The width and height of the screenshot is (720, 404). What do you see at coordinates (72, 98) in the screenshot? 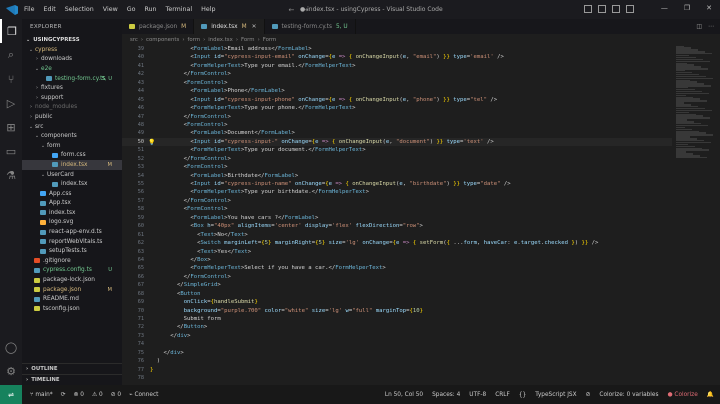
I see `tree-item: › support` at bounding box center [72, 98].